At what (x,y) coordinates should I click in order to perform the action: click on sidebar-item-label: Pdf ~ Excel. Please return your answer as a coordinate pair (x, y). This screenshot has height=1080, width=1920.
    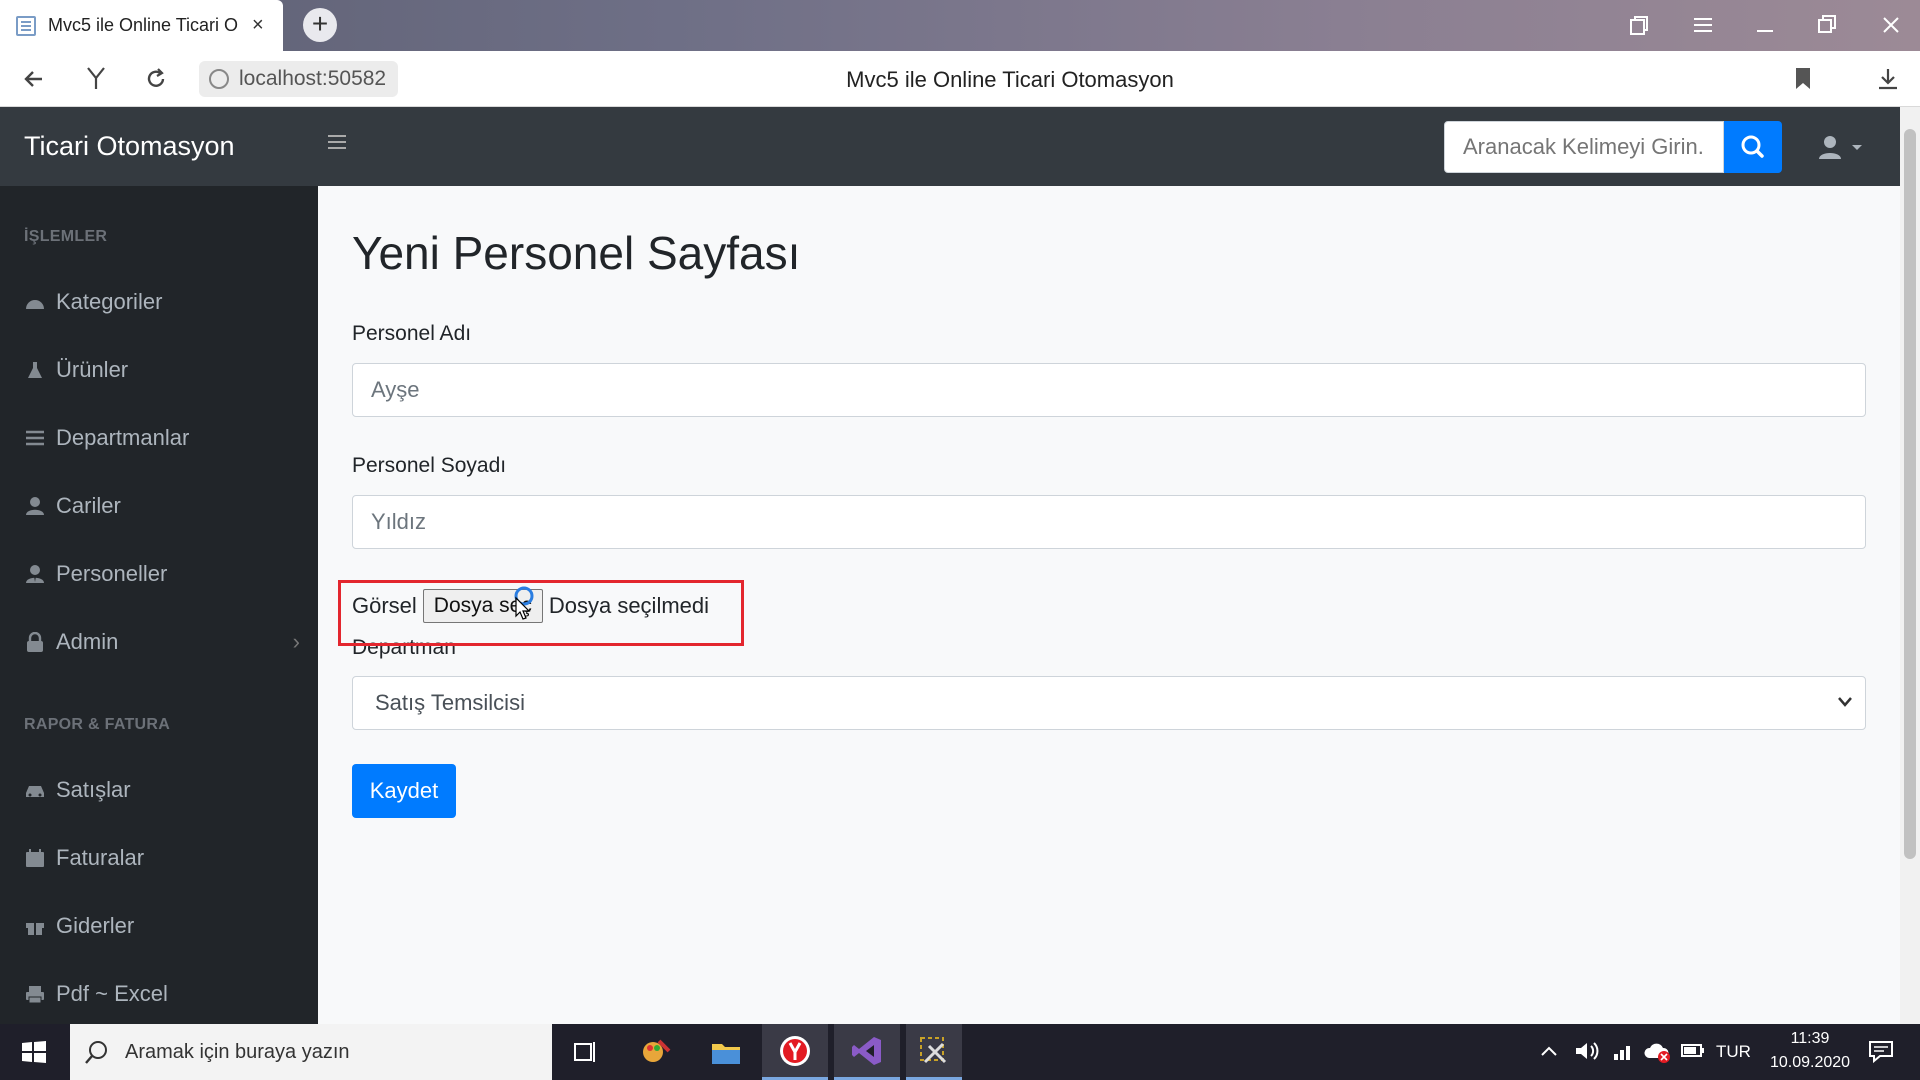
    Looking at the image, I should click on (112, 993).